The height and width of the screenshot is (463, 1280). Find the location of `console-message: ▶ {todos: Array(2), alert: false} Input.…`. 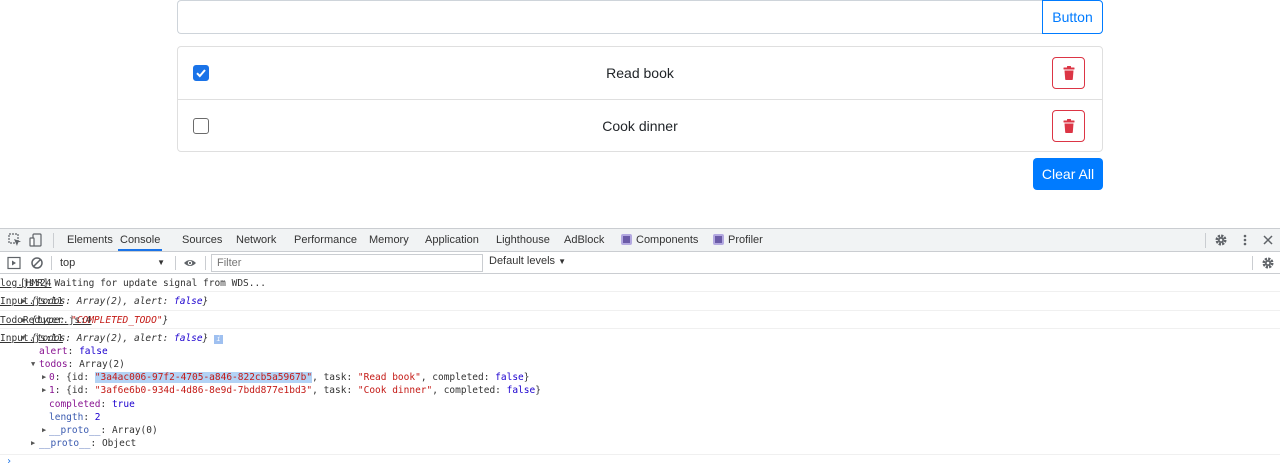

console-message: ▶ {todos: Array(2), alert: false} Input.… is located at coordinates (640, 301).